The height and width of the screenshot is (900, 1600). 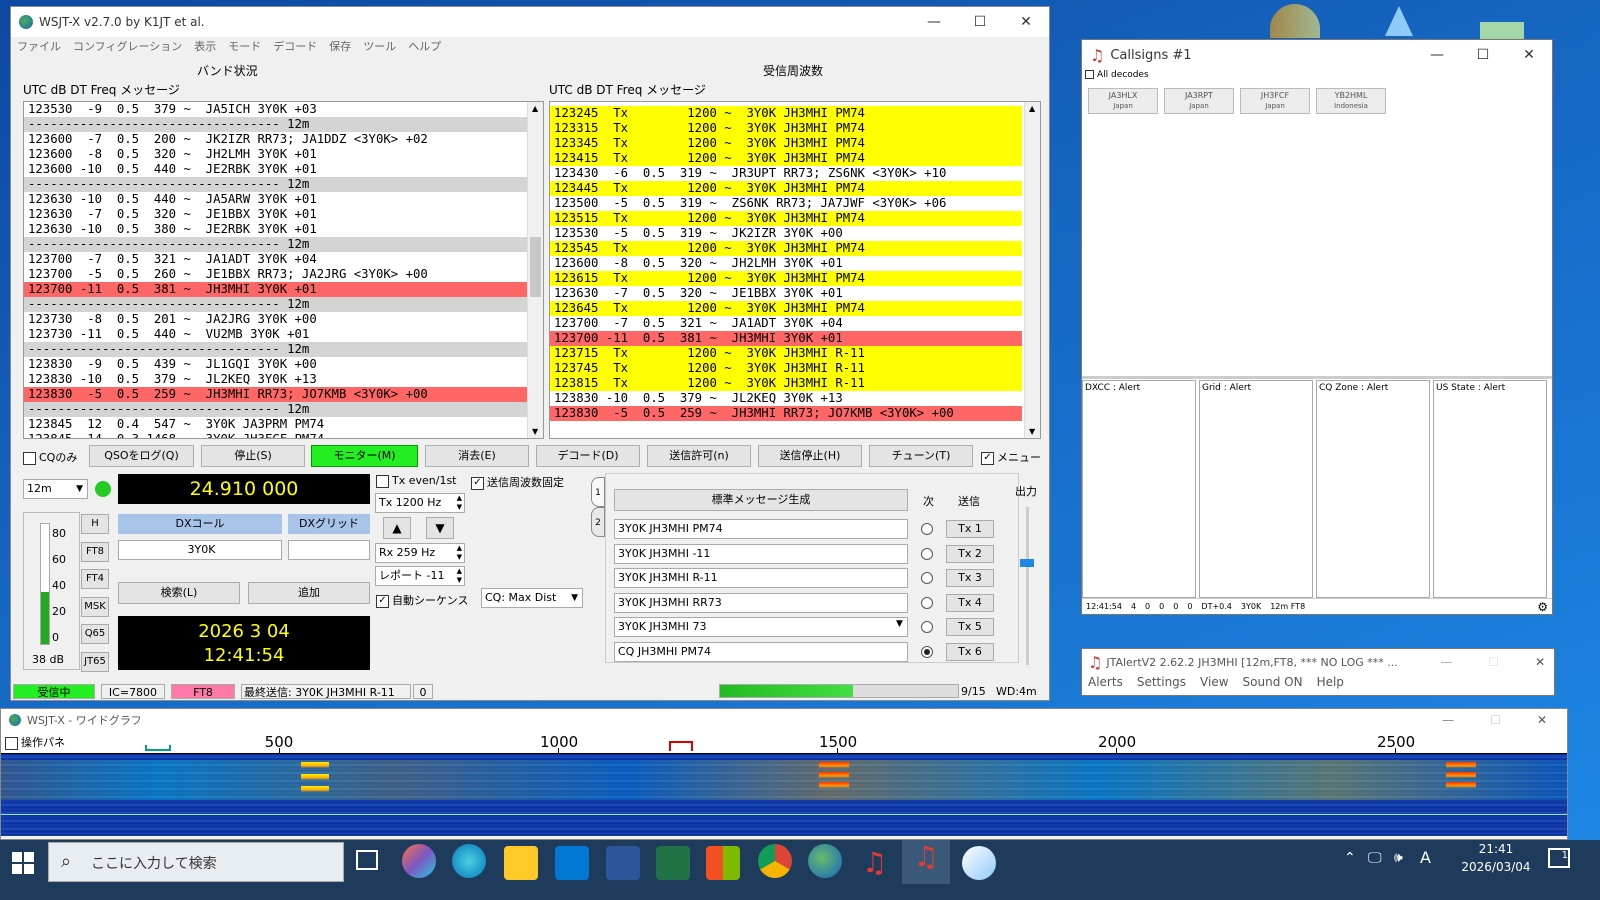 I want to click on callsign-tile: YB2HML Indonesia, so click(x=1351, y=101).